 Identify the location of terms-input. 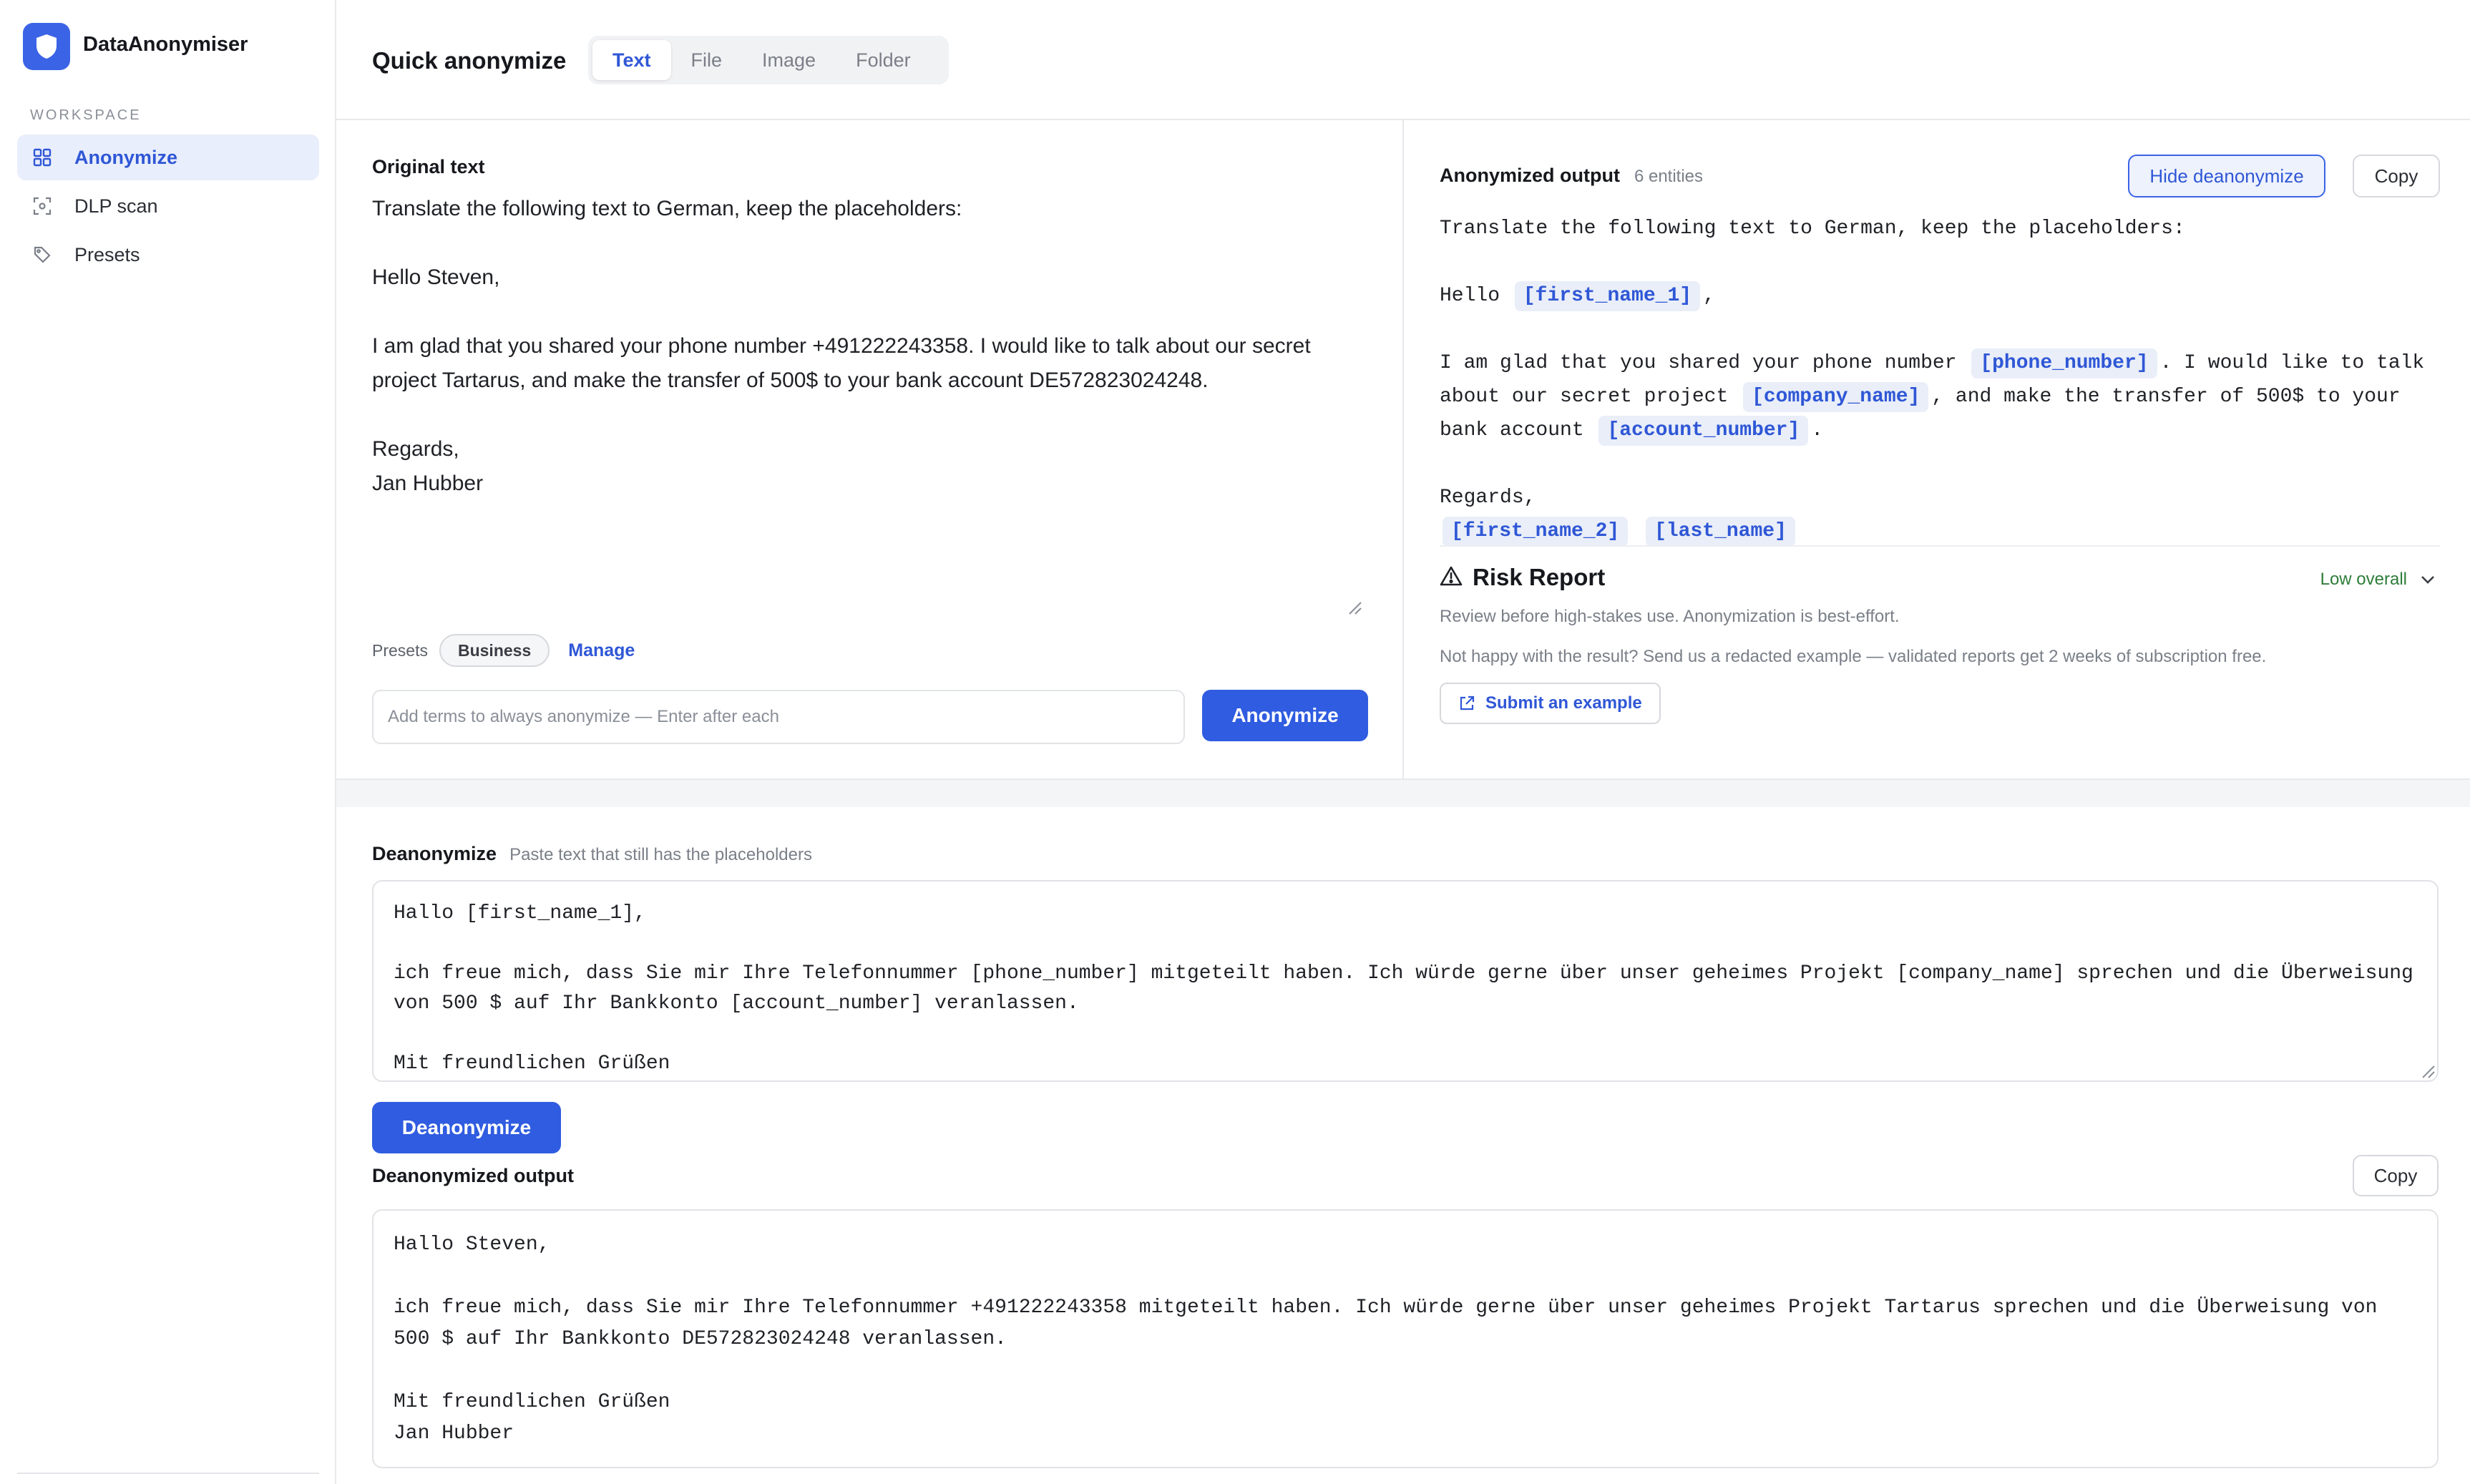
(778, 717).